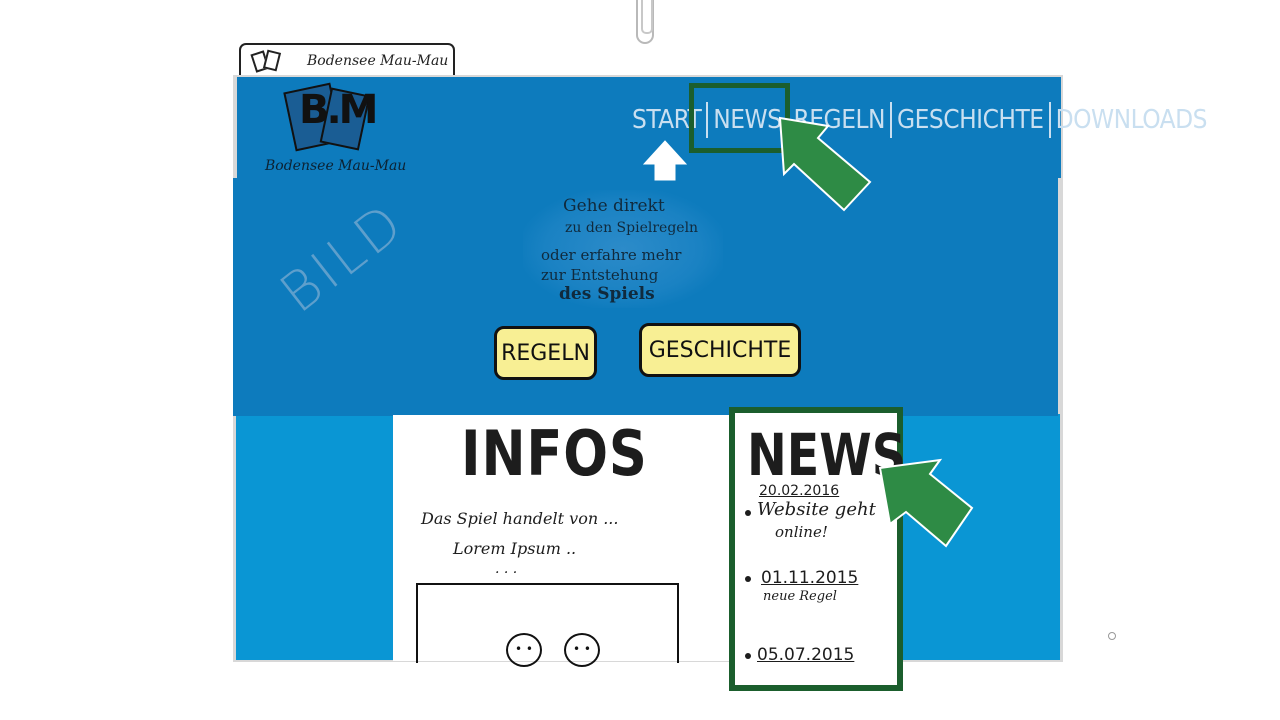 The image size is (1280, 720). I want to click on news-date: 05.07.2015, so click(805, 655).